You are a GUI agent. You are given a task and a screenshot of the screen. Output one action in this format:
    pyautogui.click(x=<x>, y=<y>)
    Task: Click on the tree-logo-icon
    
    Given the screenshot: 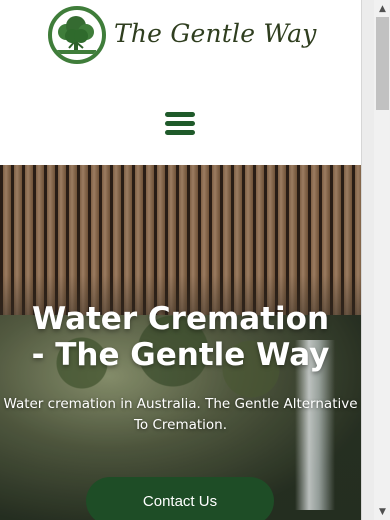 What is the action you would take?
    pyautogui.click(x=77, y=35)
    